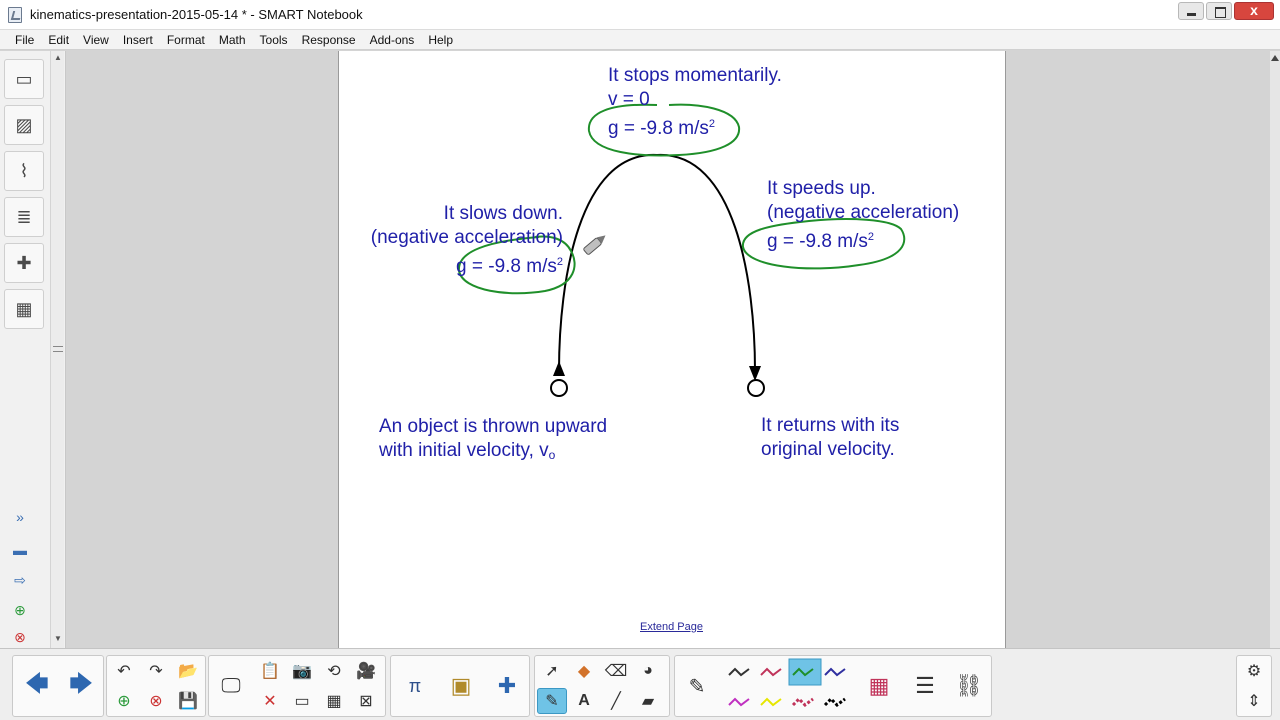 Image resolution: width=1280 pixels, height=720 pixels. What do you see at coordinates (392, 39) in the screenshot?
I see `menu-addons: Add-ons` at bounding box center [392, 39].